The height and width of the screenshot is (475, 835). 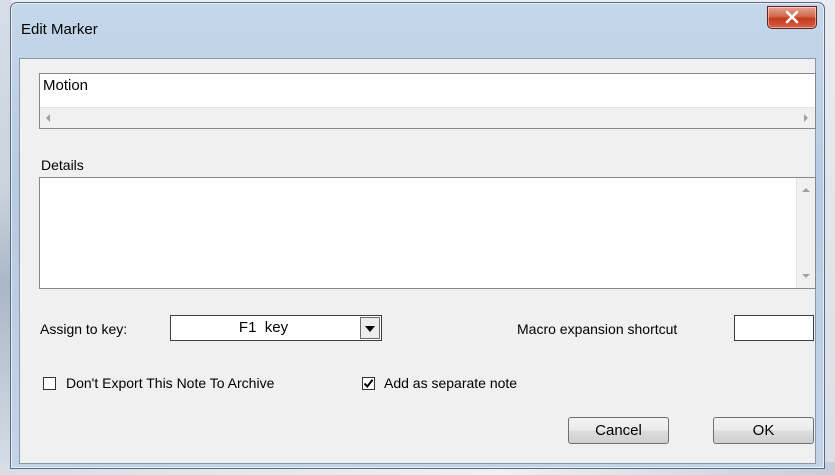 I want to click on assign-key-select: F1 key, so click(x=276, y=328).